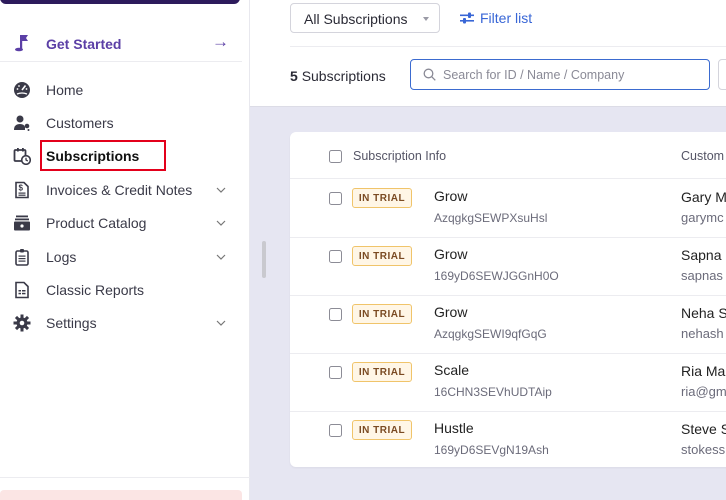  Describe the element at coordinates (496, 276) in the screenshot. I see `subscription-id: 169yD6SEWJGGnH0O` at that location.